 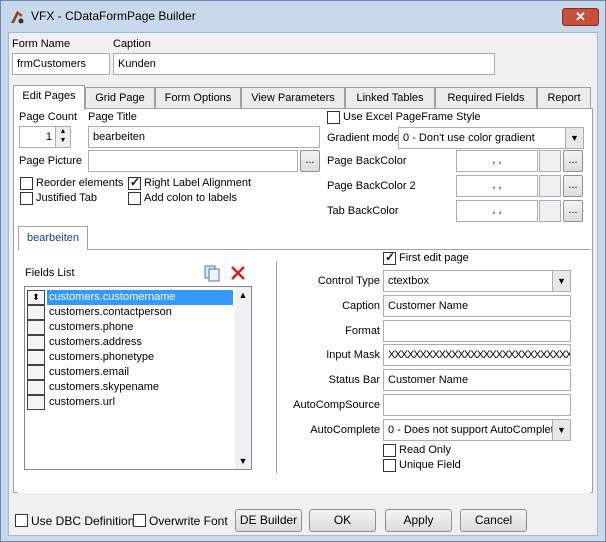 What do you see at coordinates (497, 186) in the screenshot?
I see `page-backcolor2-input: , ,` at bounding box center [497, 186].